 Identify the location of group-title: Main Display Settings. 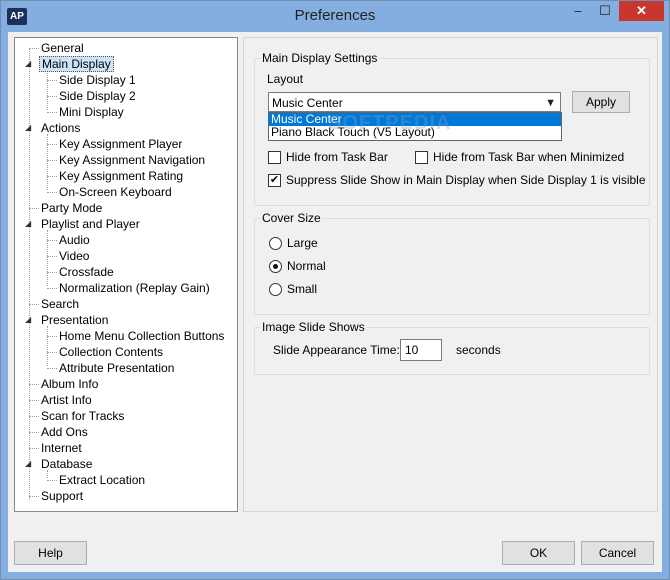
(320, 58).